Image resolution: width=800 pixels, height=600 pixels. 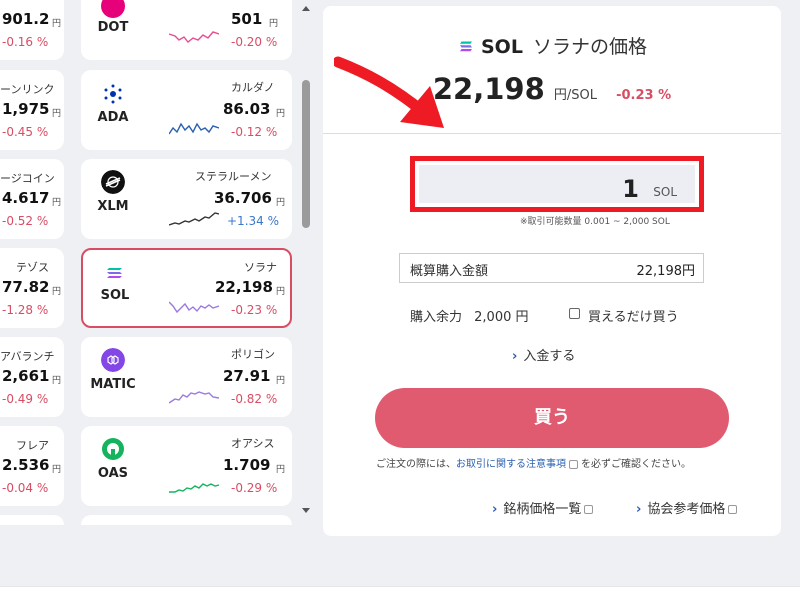 I want to click on coin-ticker: MATIC, so click(x=113, y=384).